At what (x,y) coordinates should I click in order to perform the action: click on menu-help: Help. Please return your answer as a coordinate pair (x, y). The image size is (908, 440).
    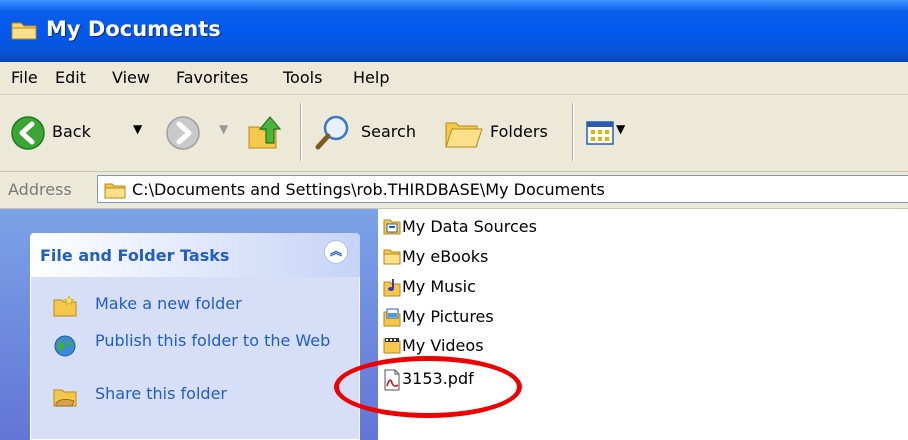
    Looking at the image, I should click on (371, 77).